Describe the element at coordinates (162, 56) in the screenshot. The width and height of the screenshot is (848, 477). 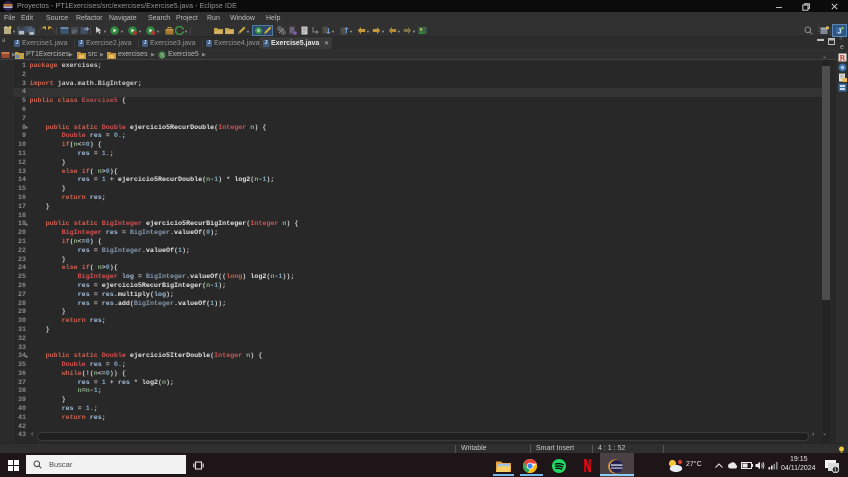
I see `svg-text: S` at that location.